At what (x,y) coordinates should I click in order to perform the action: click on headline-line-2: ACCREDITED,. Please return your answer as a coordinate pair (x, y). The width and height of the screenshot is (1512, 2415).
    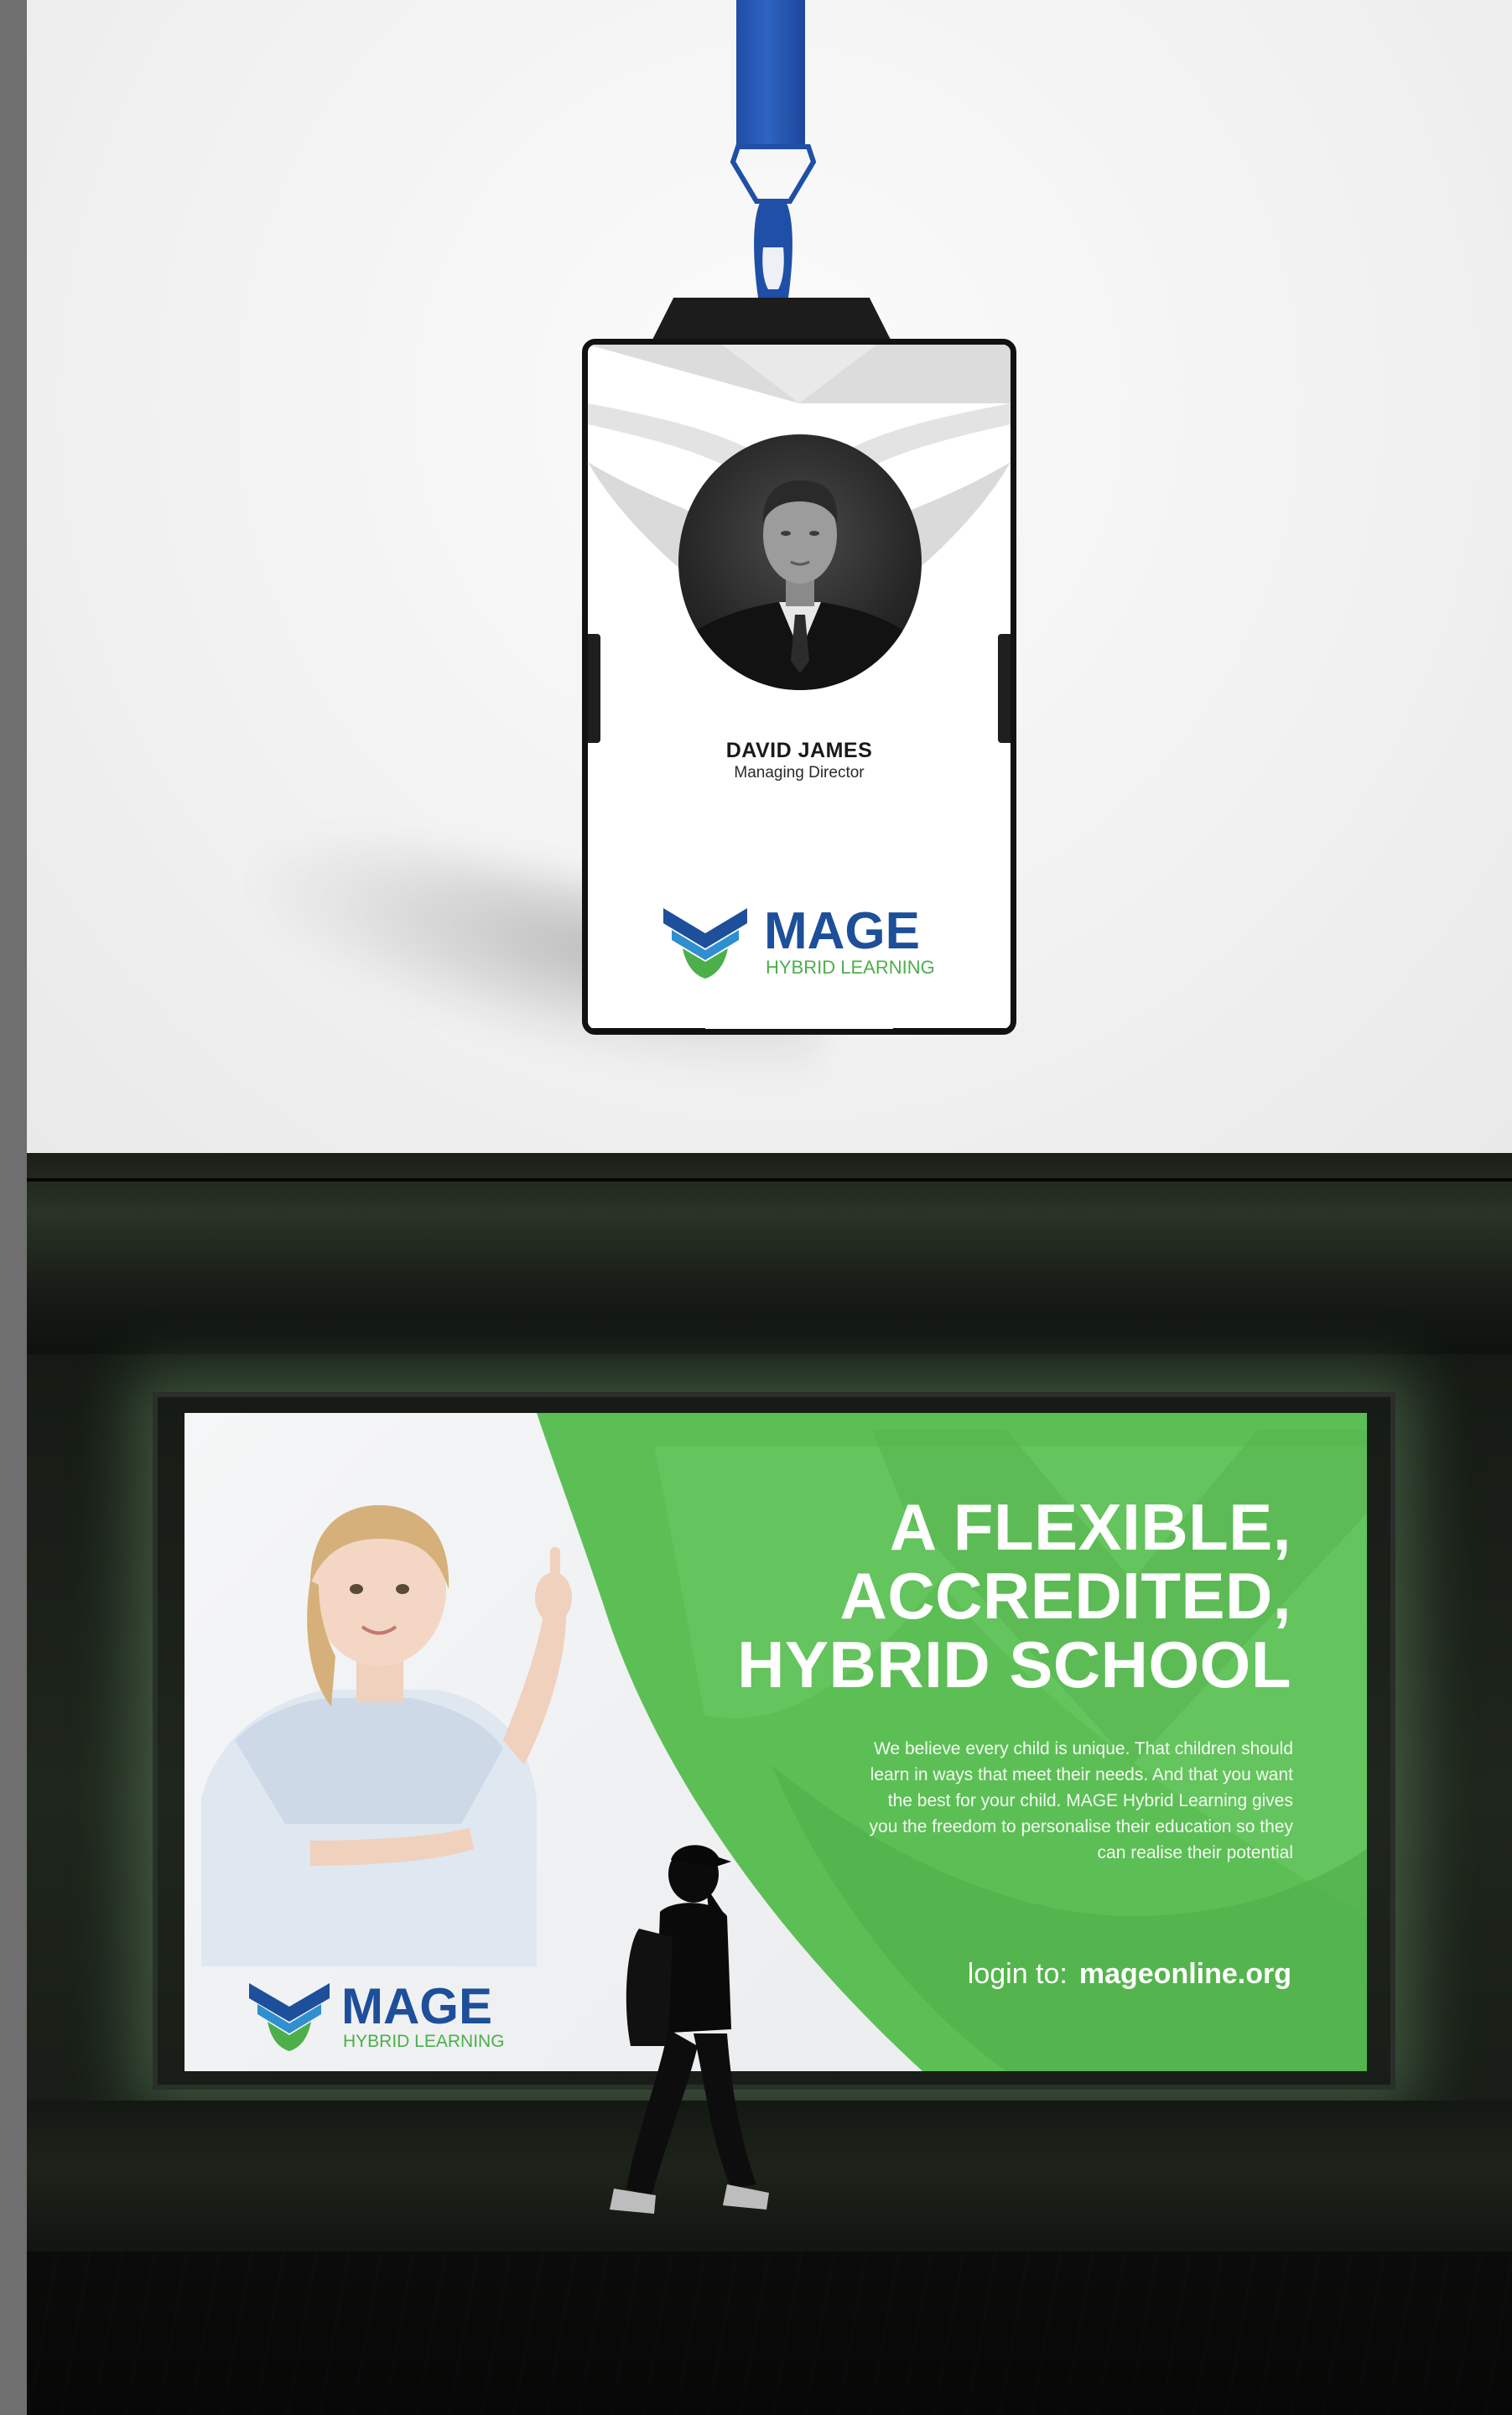
    Looking at the image, I should click on (1065, 1596).